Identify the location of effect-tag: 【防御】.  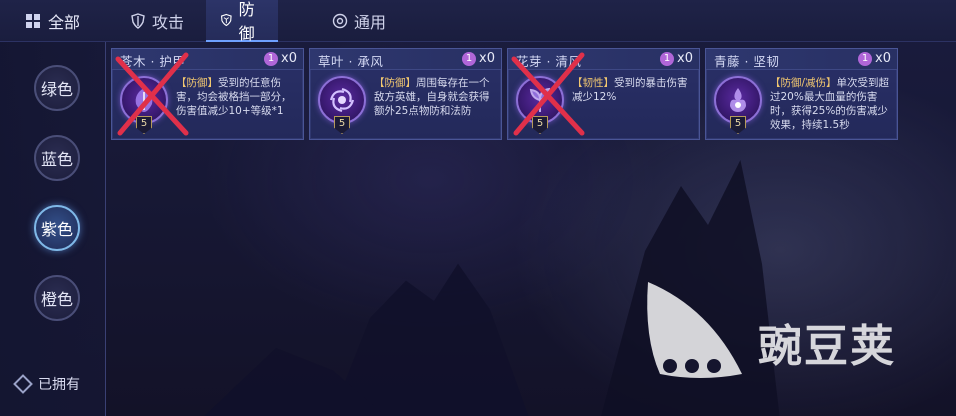
(395, 83).